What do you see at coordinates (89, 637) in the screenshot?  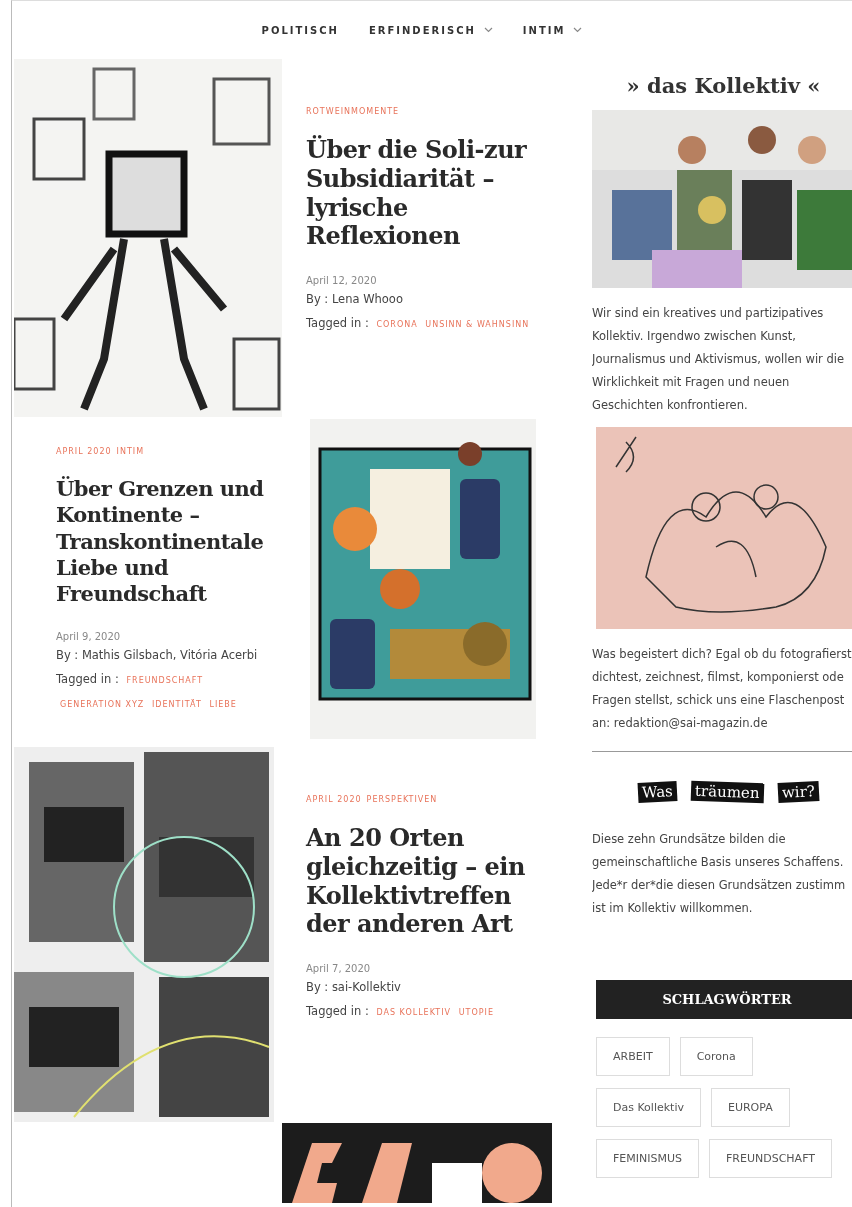 I see `post-date: April 9, 2020` at bounding box center [89, 637].